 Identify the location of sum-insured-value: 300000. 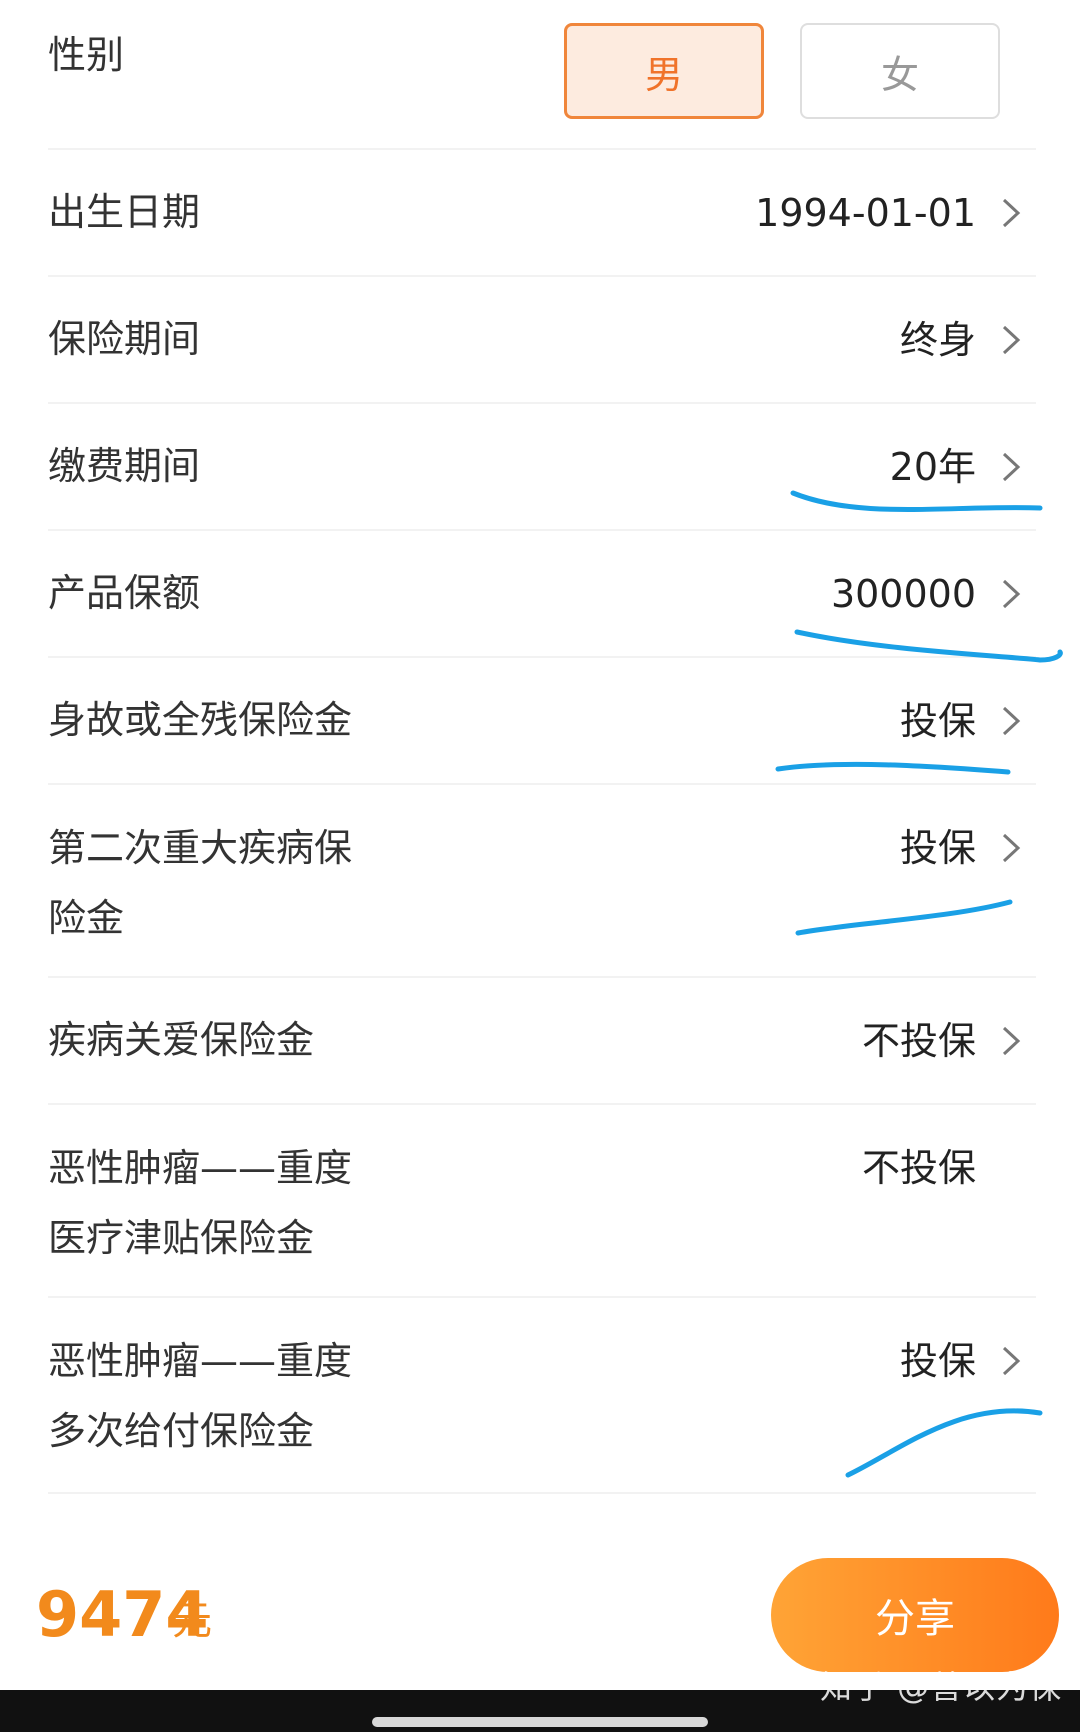
(903, 594).